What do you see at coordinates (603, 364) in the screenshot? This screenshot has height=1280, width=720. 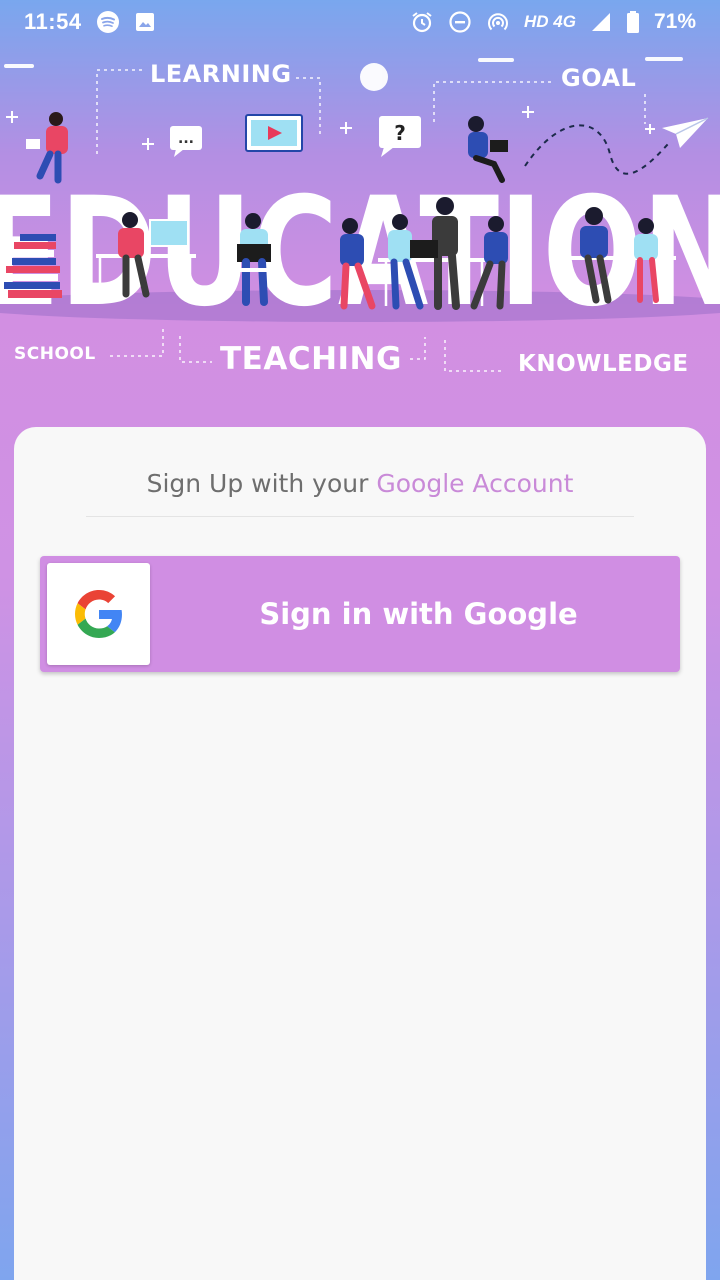 I see `hero-word-knowledge: KNOWLEDGE` at bounding box center [603, 364].